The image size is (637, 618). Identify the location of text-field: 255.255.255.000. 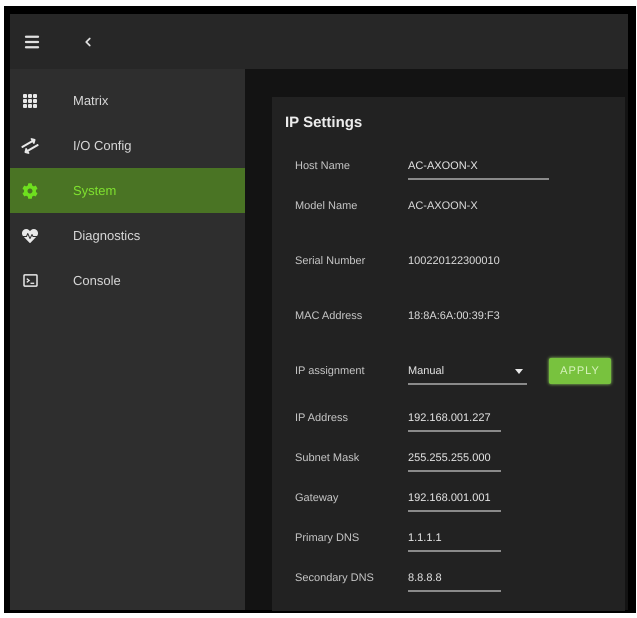
(454, 461).